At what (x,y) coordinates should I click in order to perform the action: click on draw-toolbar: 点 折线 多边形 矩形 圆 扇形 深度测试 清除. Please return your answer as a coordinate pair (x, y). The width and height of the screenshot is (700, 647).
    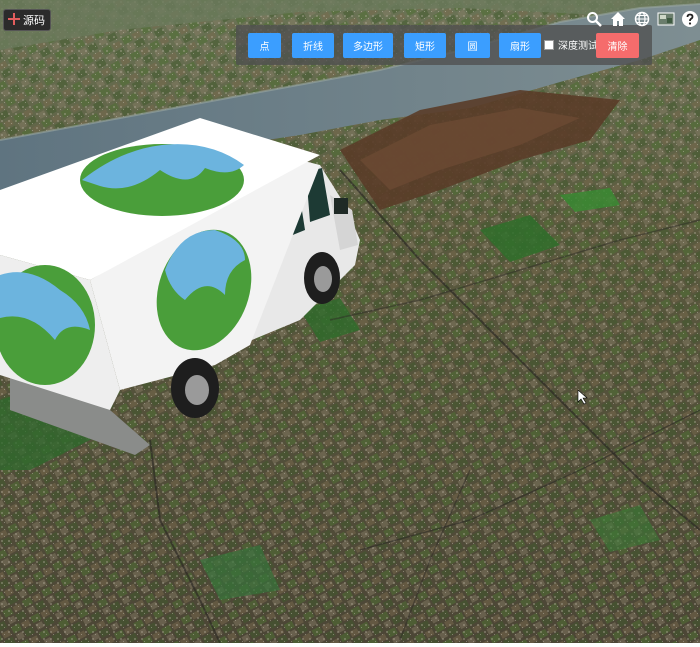
    Looking at the image, I should click on (444, 45).